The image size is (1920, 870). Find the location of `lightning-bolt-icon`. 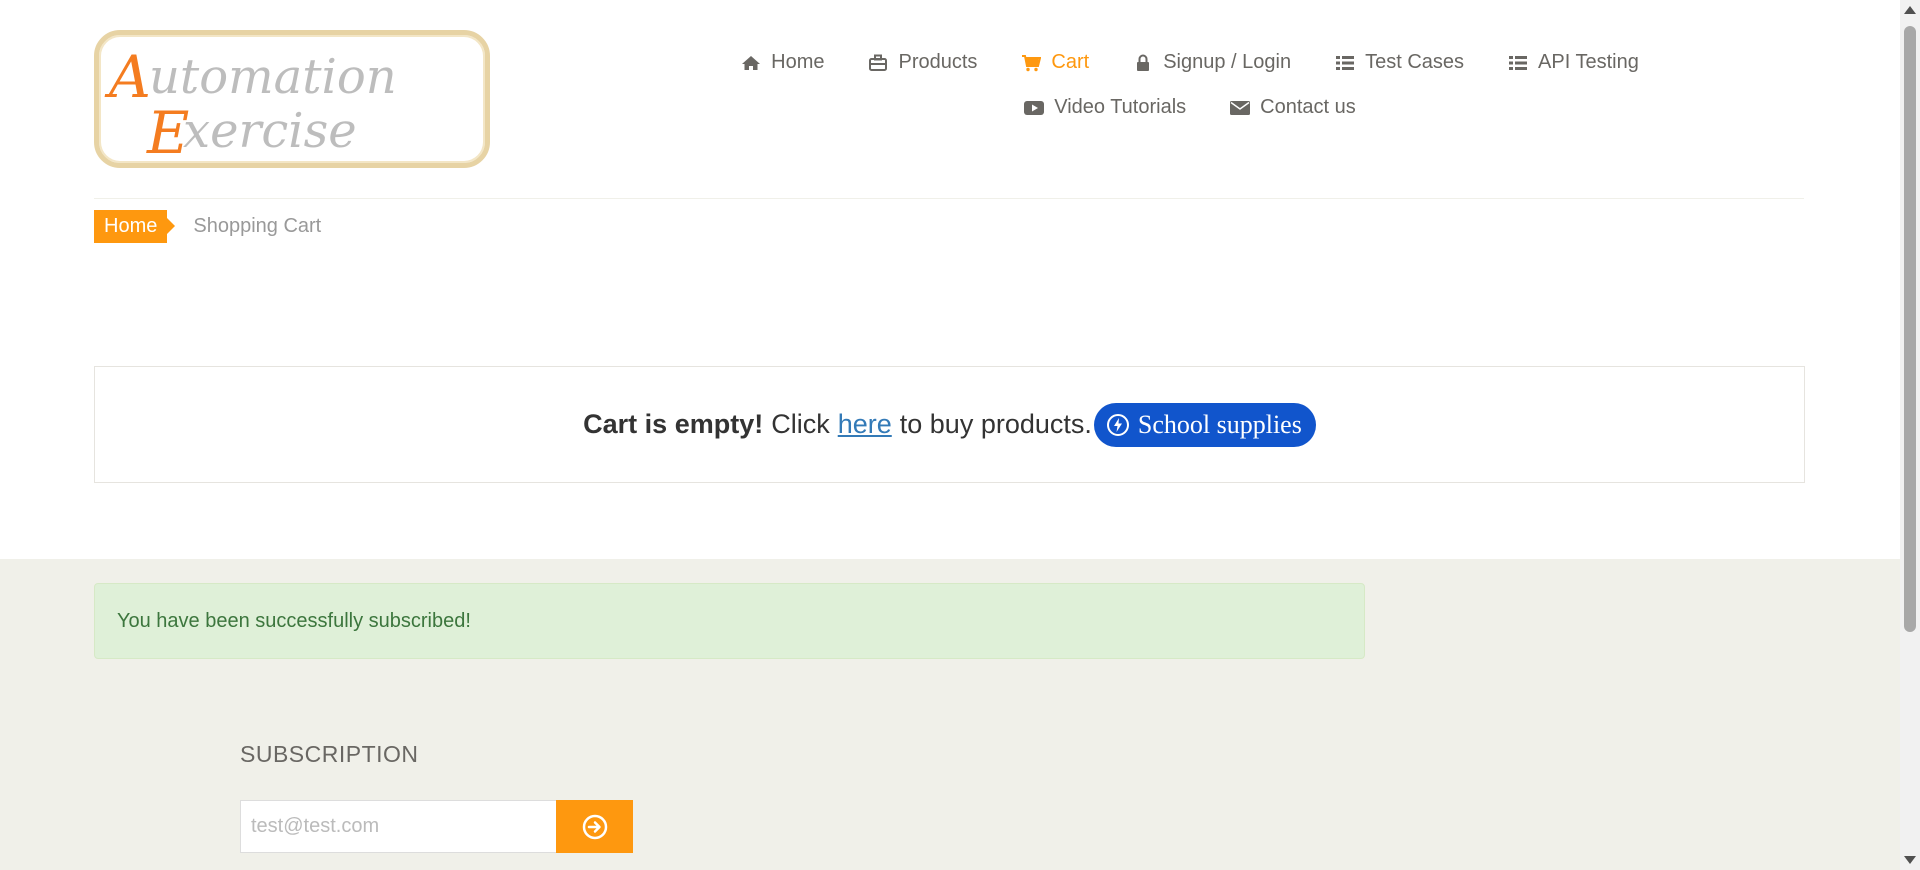

lightning-bolt-icon is located at coordinates (1117, 424).